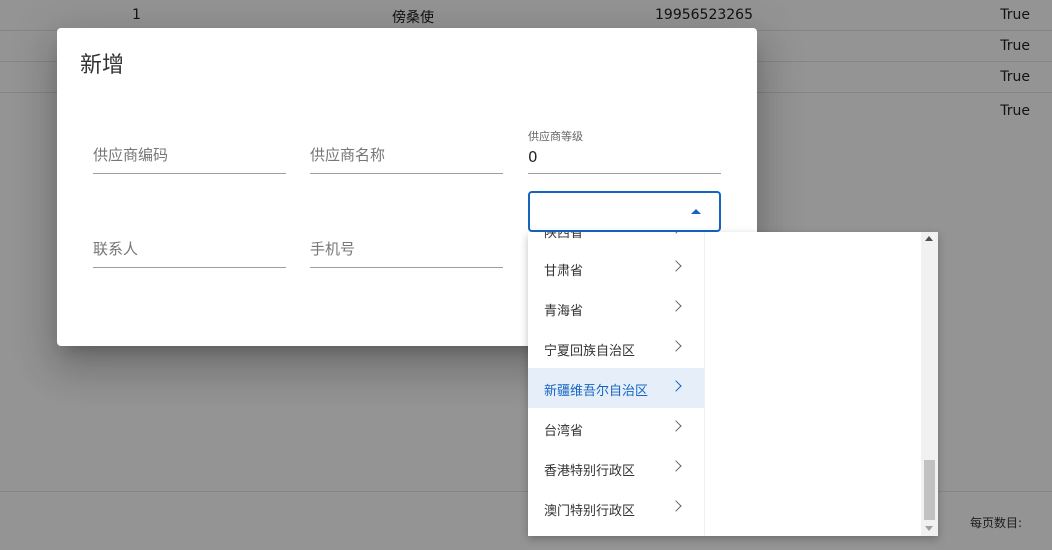 This screenshot has height=550, width=1052. I want to click on supplier-name-placeholder: 供应商名称, so click(348, 155).